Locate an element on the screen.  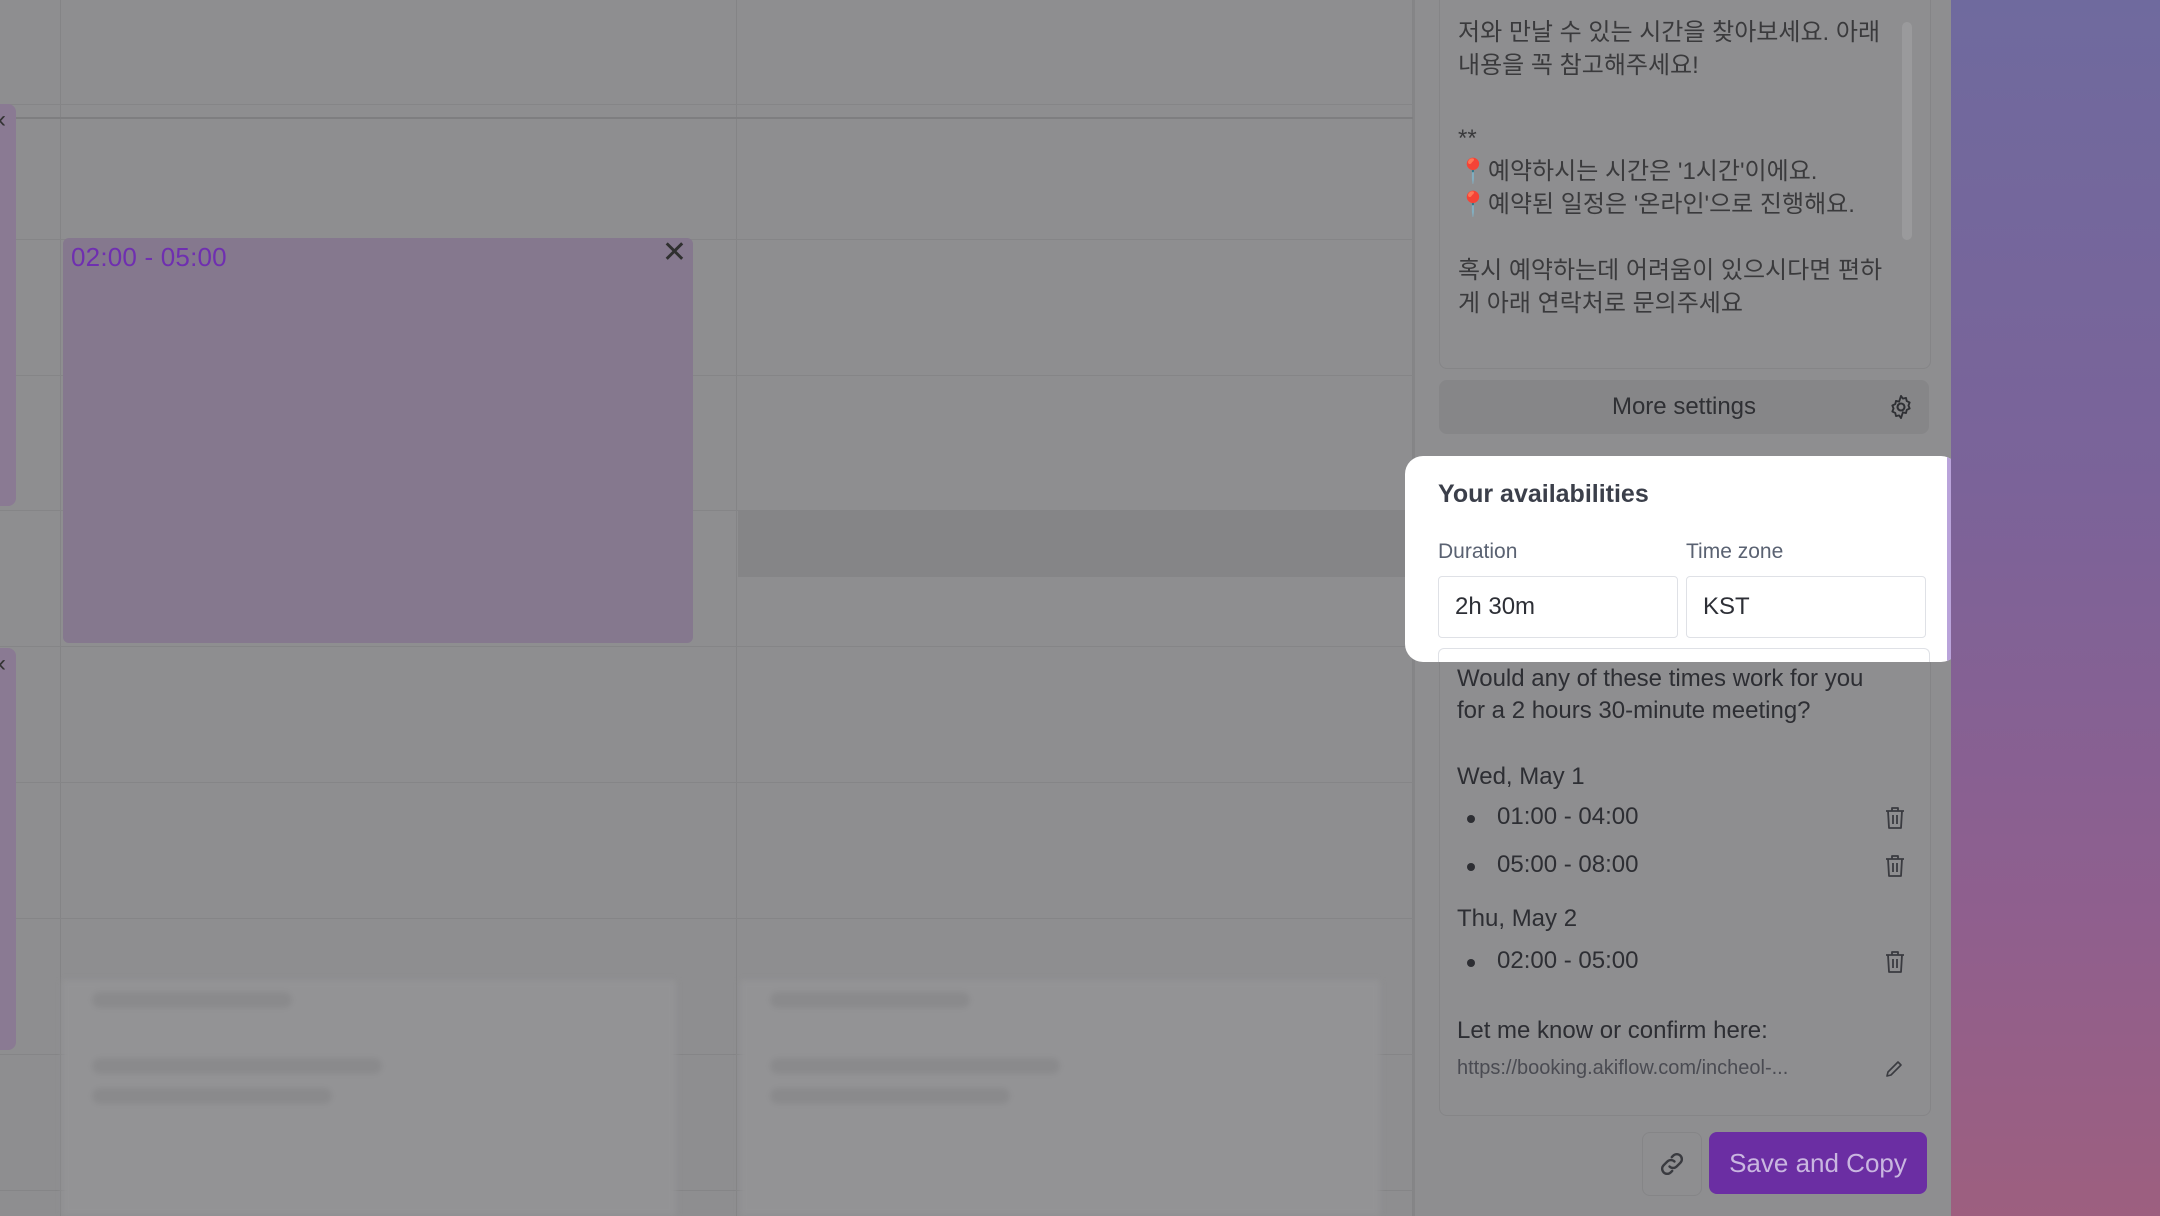
day-label: Thu, May 2 is located at coordinates (1517, 918).